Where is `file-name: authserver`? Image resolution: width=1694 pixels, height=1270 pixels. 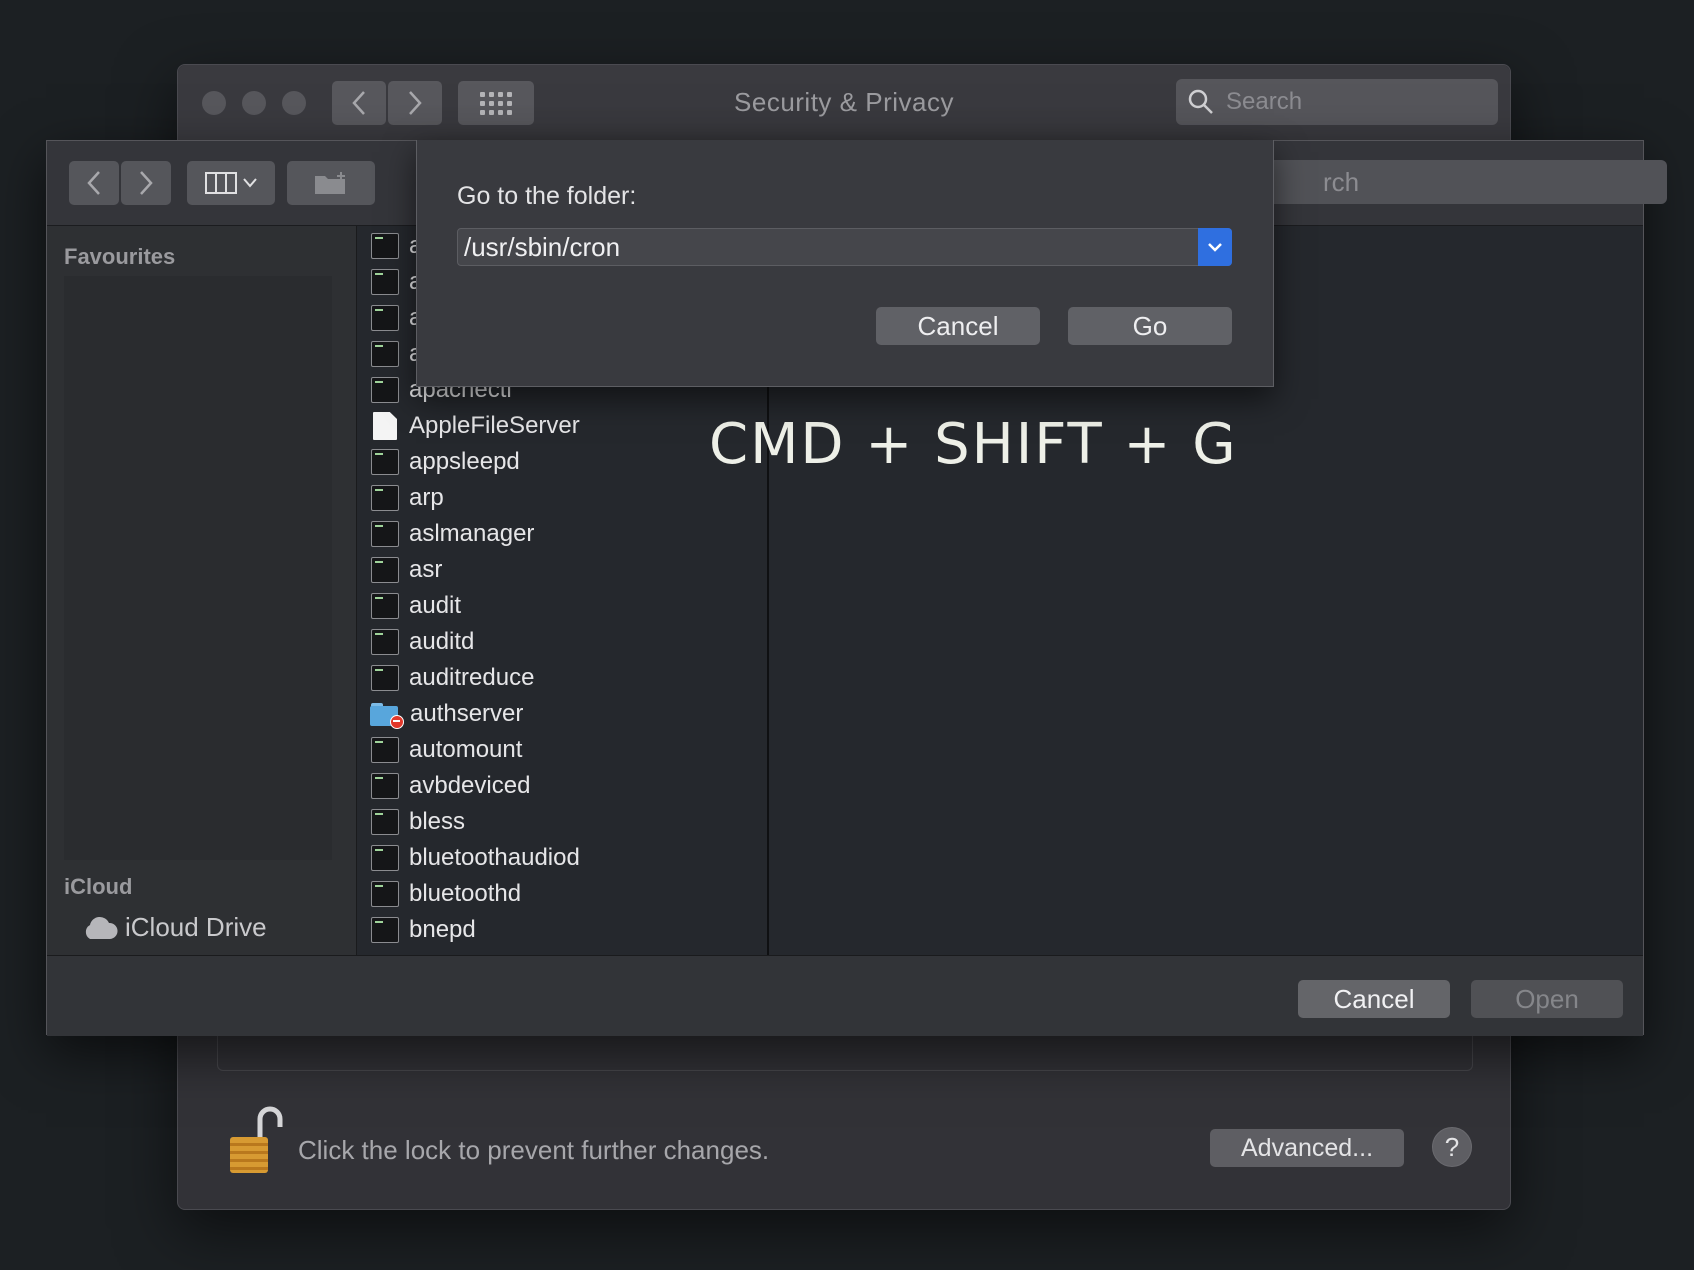 file-name: authserver is located at coordinates (467, 713).